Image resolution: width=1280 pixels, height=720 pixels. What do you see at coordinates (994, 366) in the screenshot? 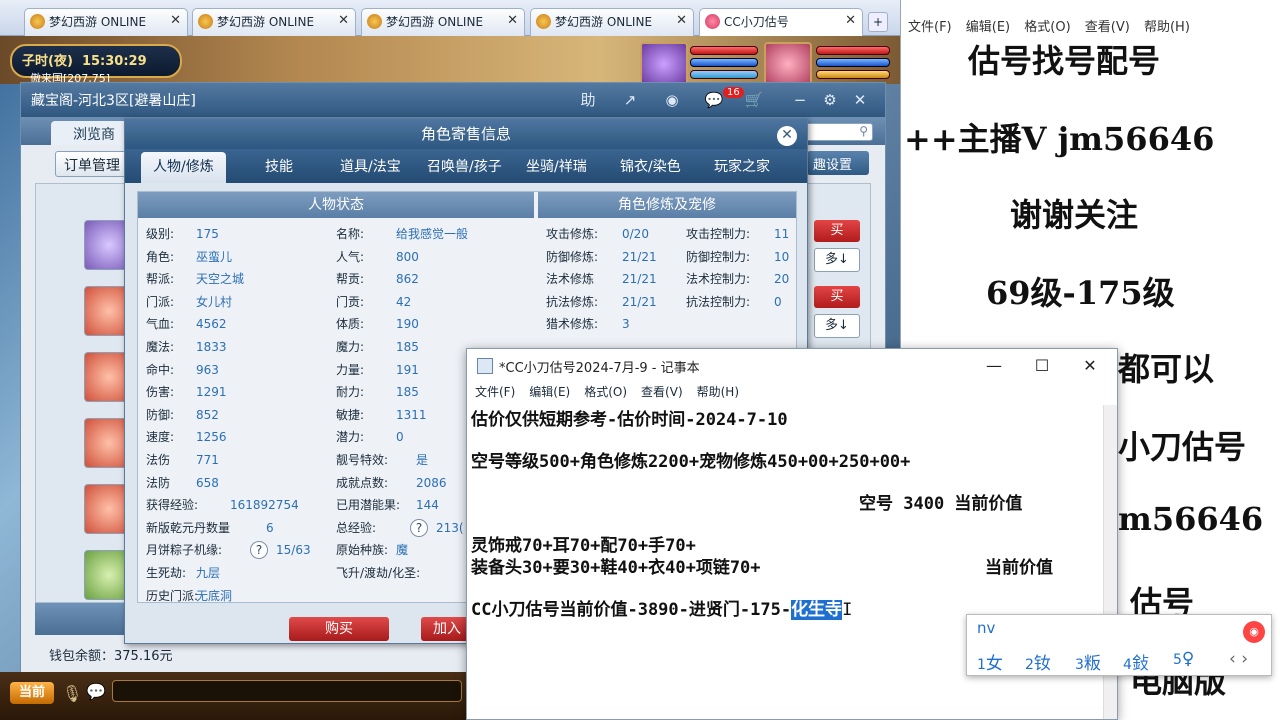
I see `minimize-button: —` at bounding box center [994, 366].